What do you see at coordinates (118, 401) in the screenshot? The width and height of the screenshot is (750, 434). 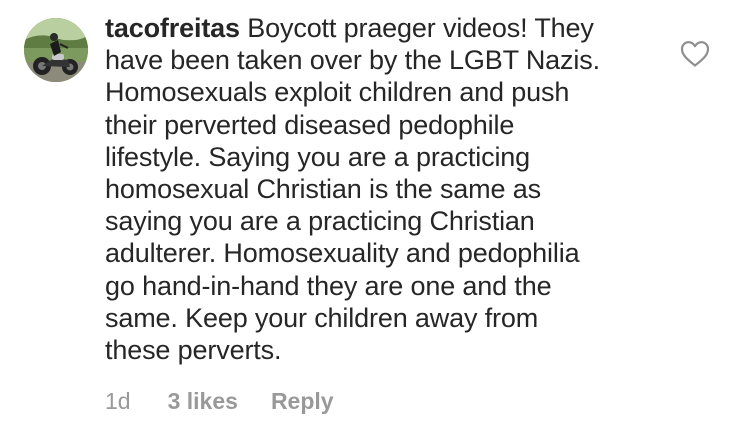 I see `comment-timestamp: 1d` at bounding box center [118, 401].